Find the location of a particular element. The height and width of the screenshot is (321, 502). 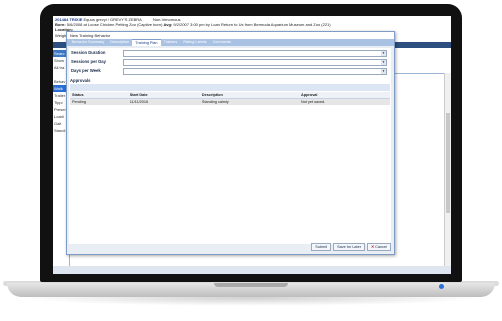

bottom-status-strip is located at coordinates (252, 270).